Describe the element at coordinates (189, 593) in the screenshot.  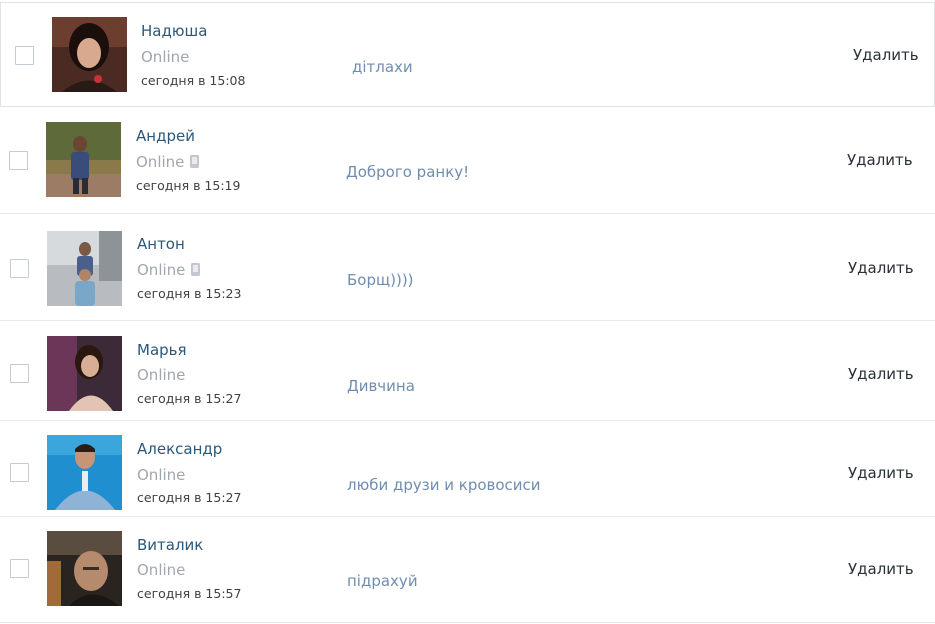
I see `message-time: сегодня в 15:57` at that location.